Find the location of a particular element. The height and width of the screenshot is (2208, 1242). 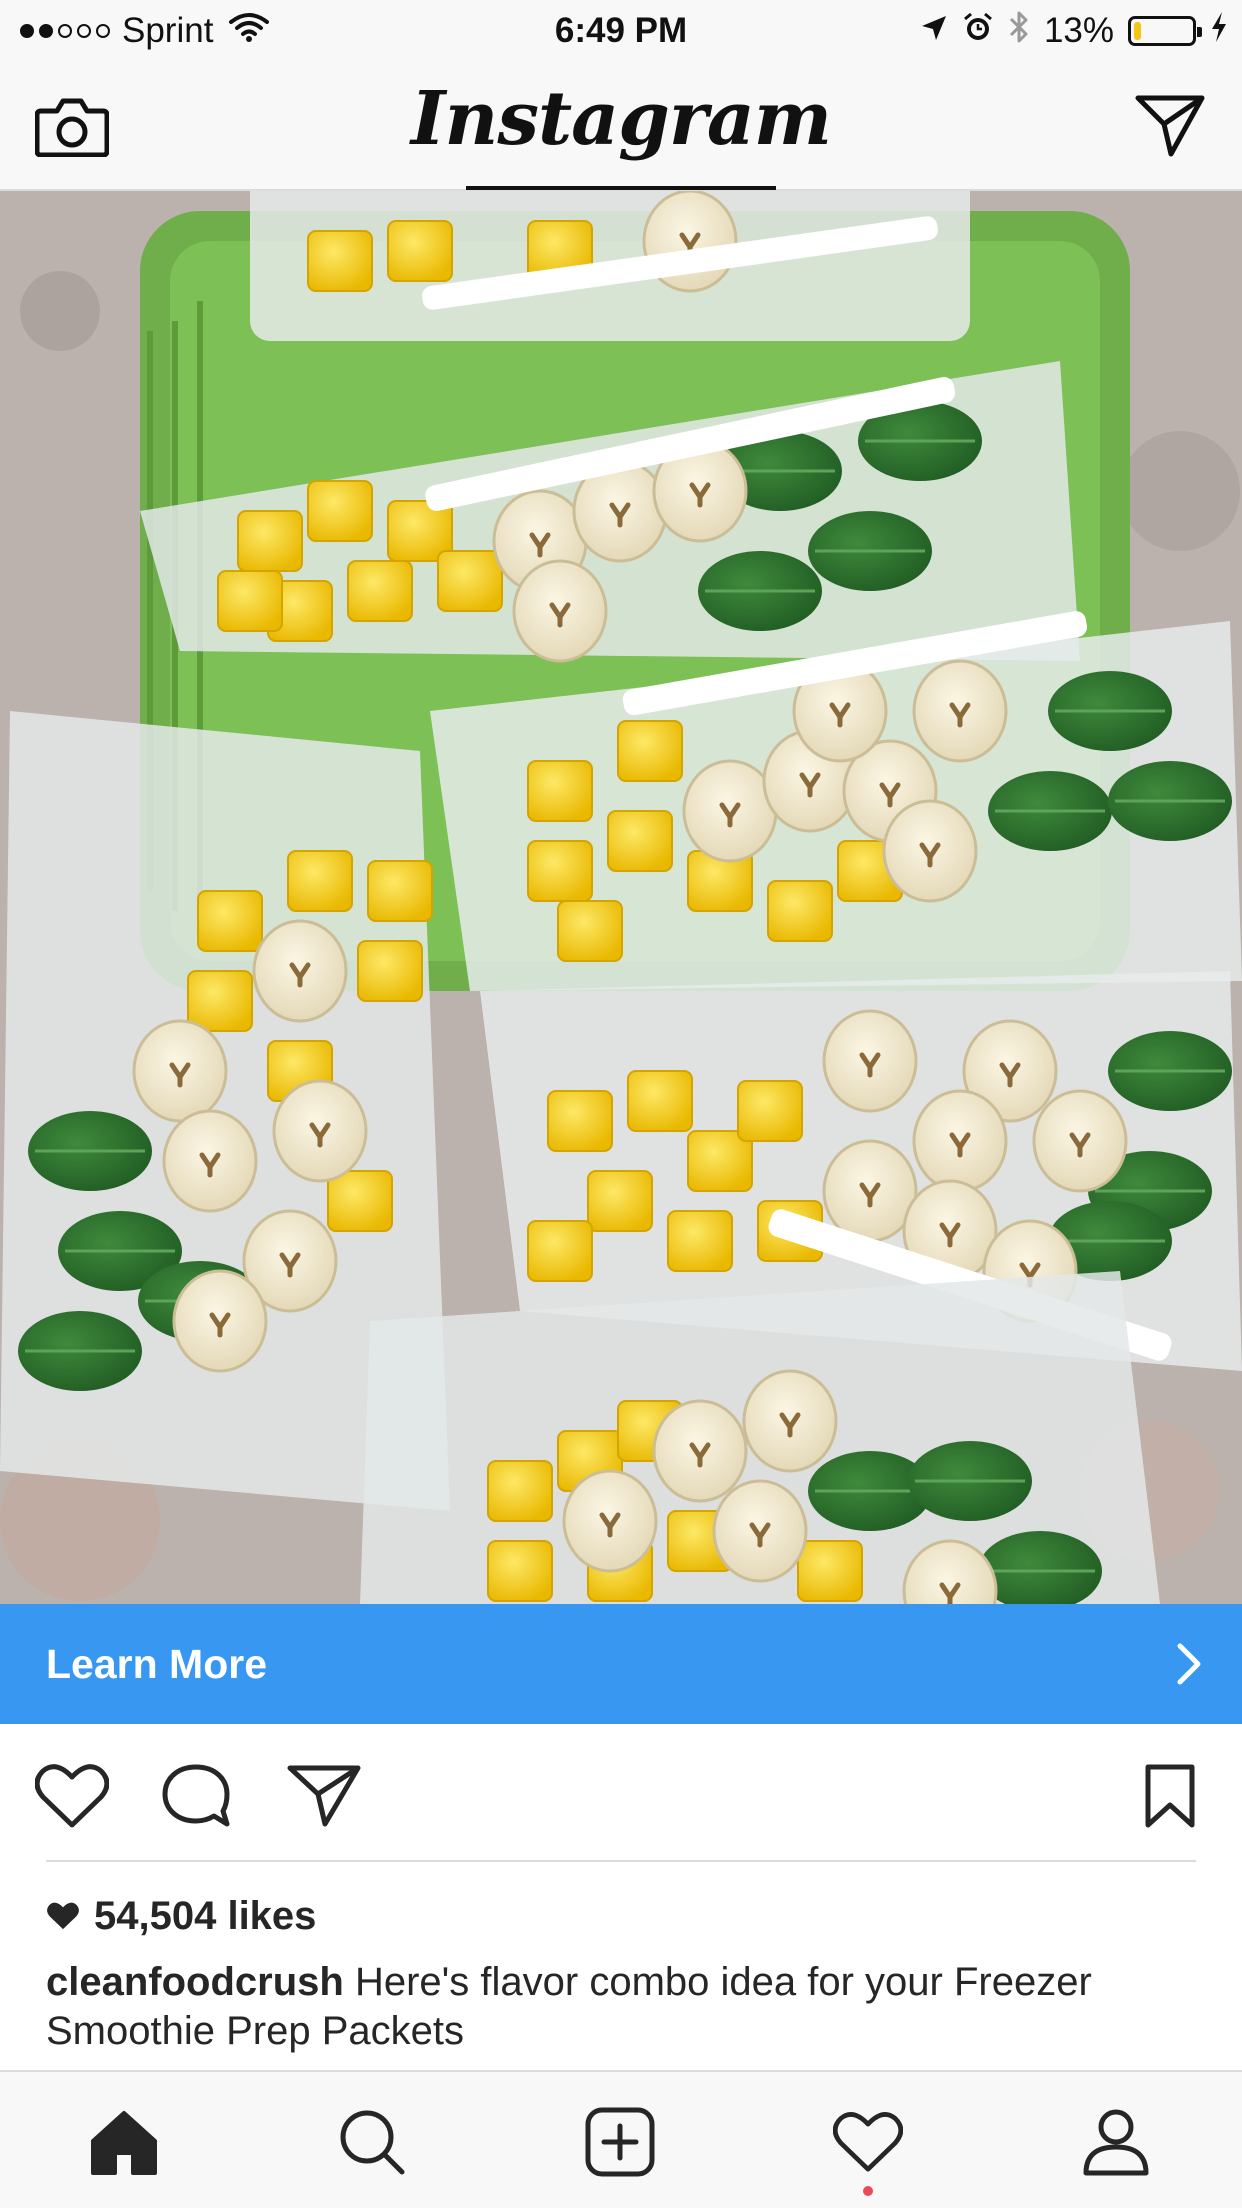

heart-filled-icon is located at coordinates (63, 1916).